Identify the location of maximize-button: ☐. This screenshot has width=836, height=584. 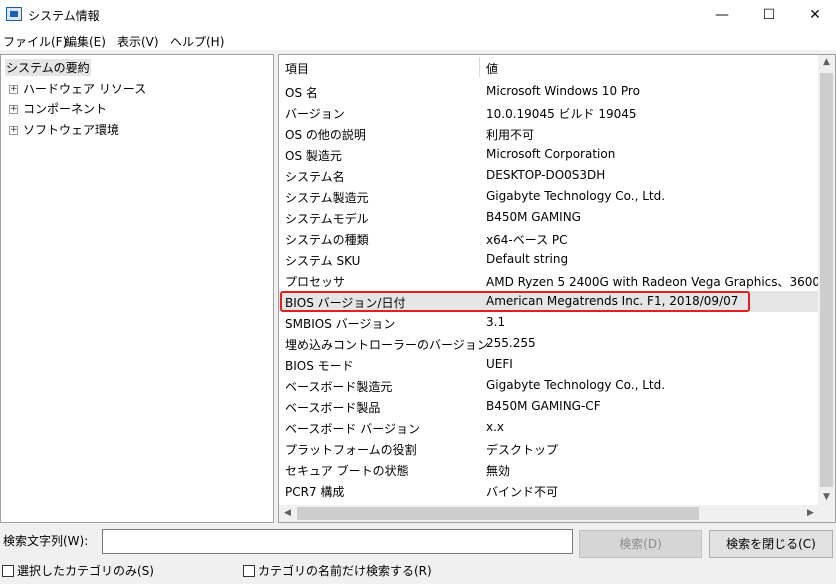
(769, 15).